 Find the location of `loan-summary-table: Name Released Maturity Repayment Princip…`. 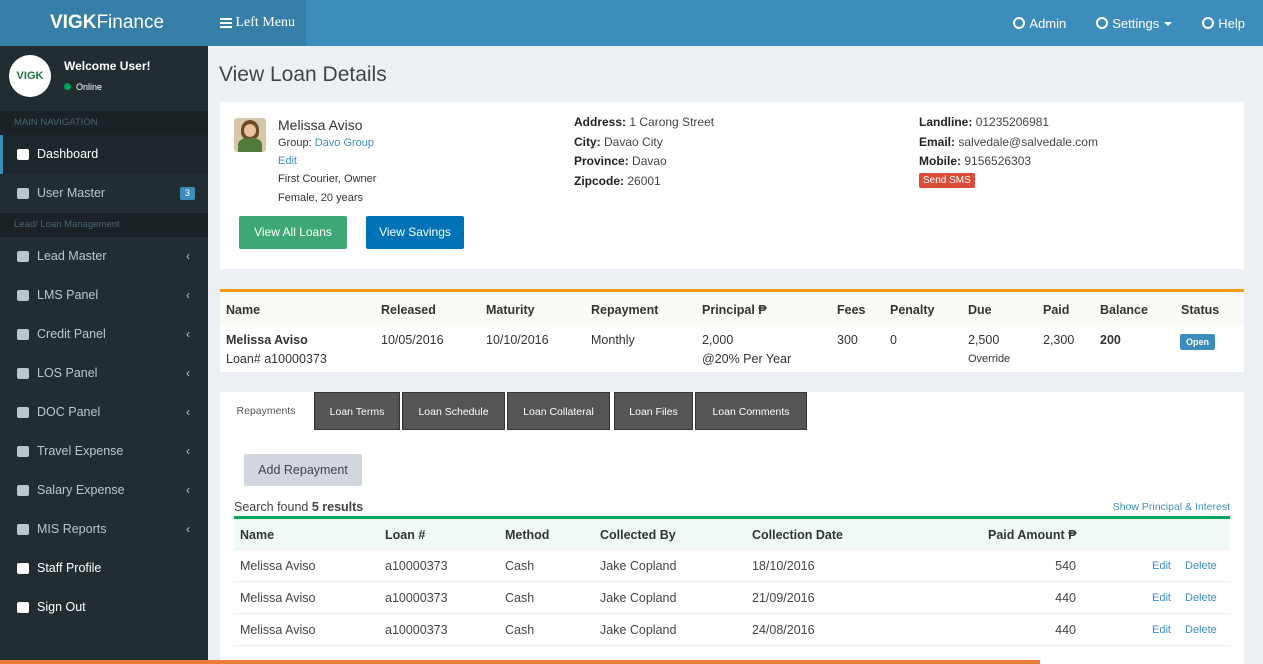

loan-summary-table: Name Released Maturity Repayment Princip… is located at coordinates (732, 330).